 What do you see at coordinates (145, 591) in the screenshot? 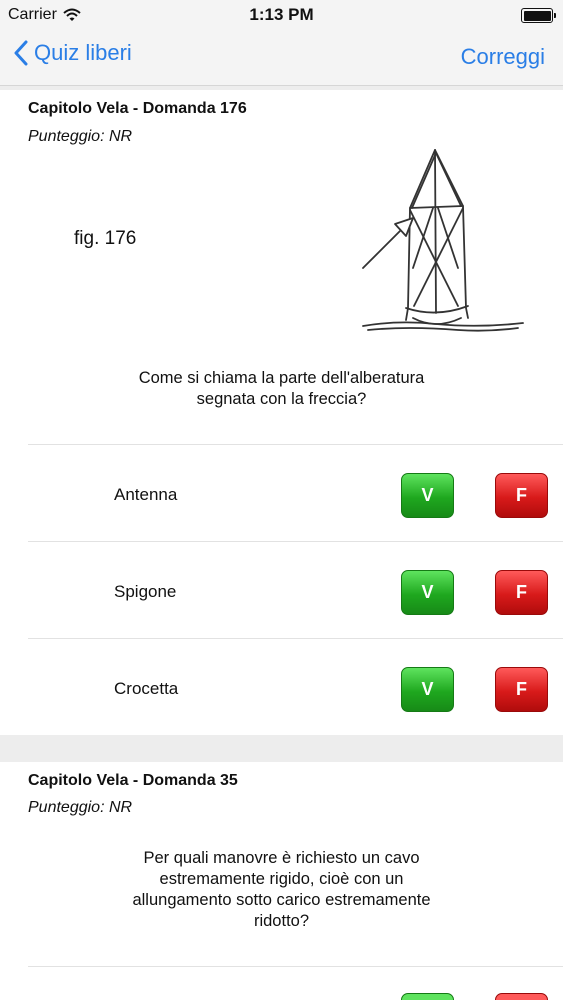
I see `answer-label: Spigone` at bounding box center [145, 591].